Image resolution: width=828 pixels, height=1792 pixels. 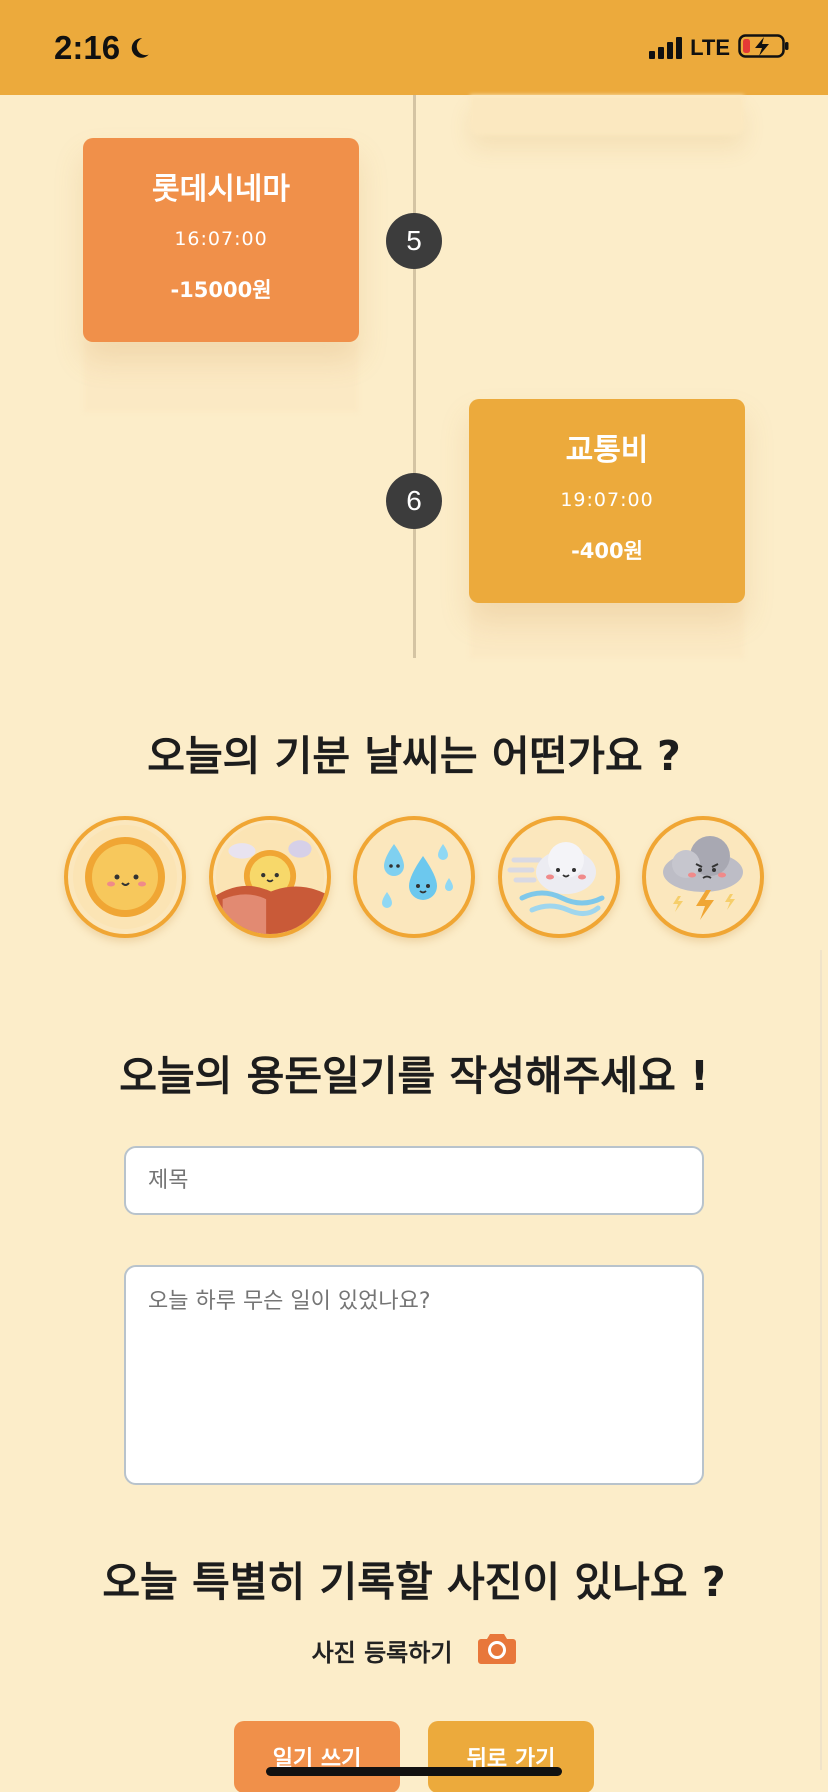 What do you see at coordinates (382, 1652) in the screenshot?
I see `photo-register-label: 사진 등록하기` at bounding box center [382, 1652].